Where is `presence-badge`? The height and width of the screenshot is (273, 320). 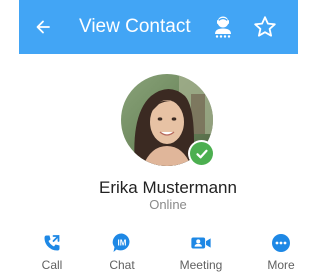
presence-badge is located at coordinates (201, 153).